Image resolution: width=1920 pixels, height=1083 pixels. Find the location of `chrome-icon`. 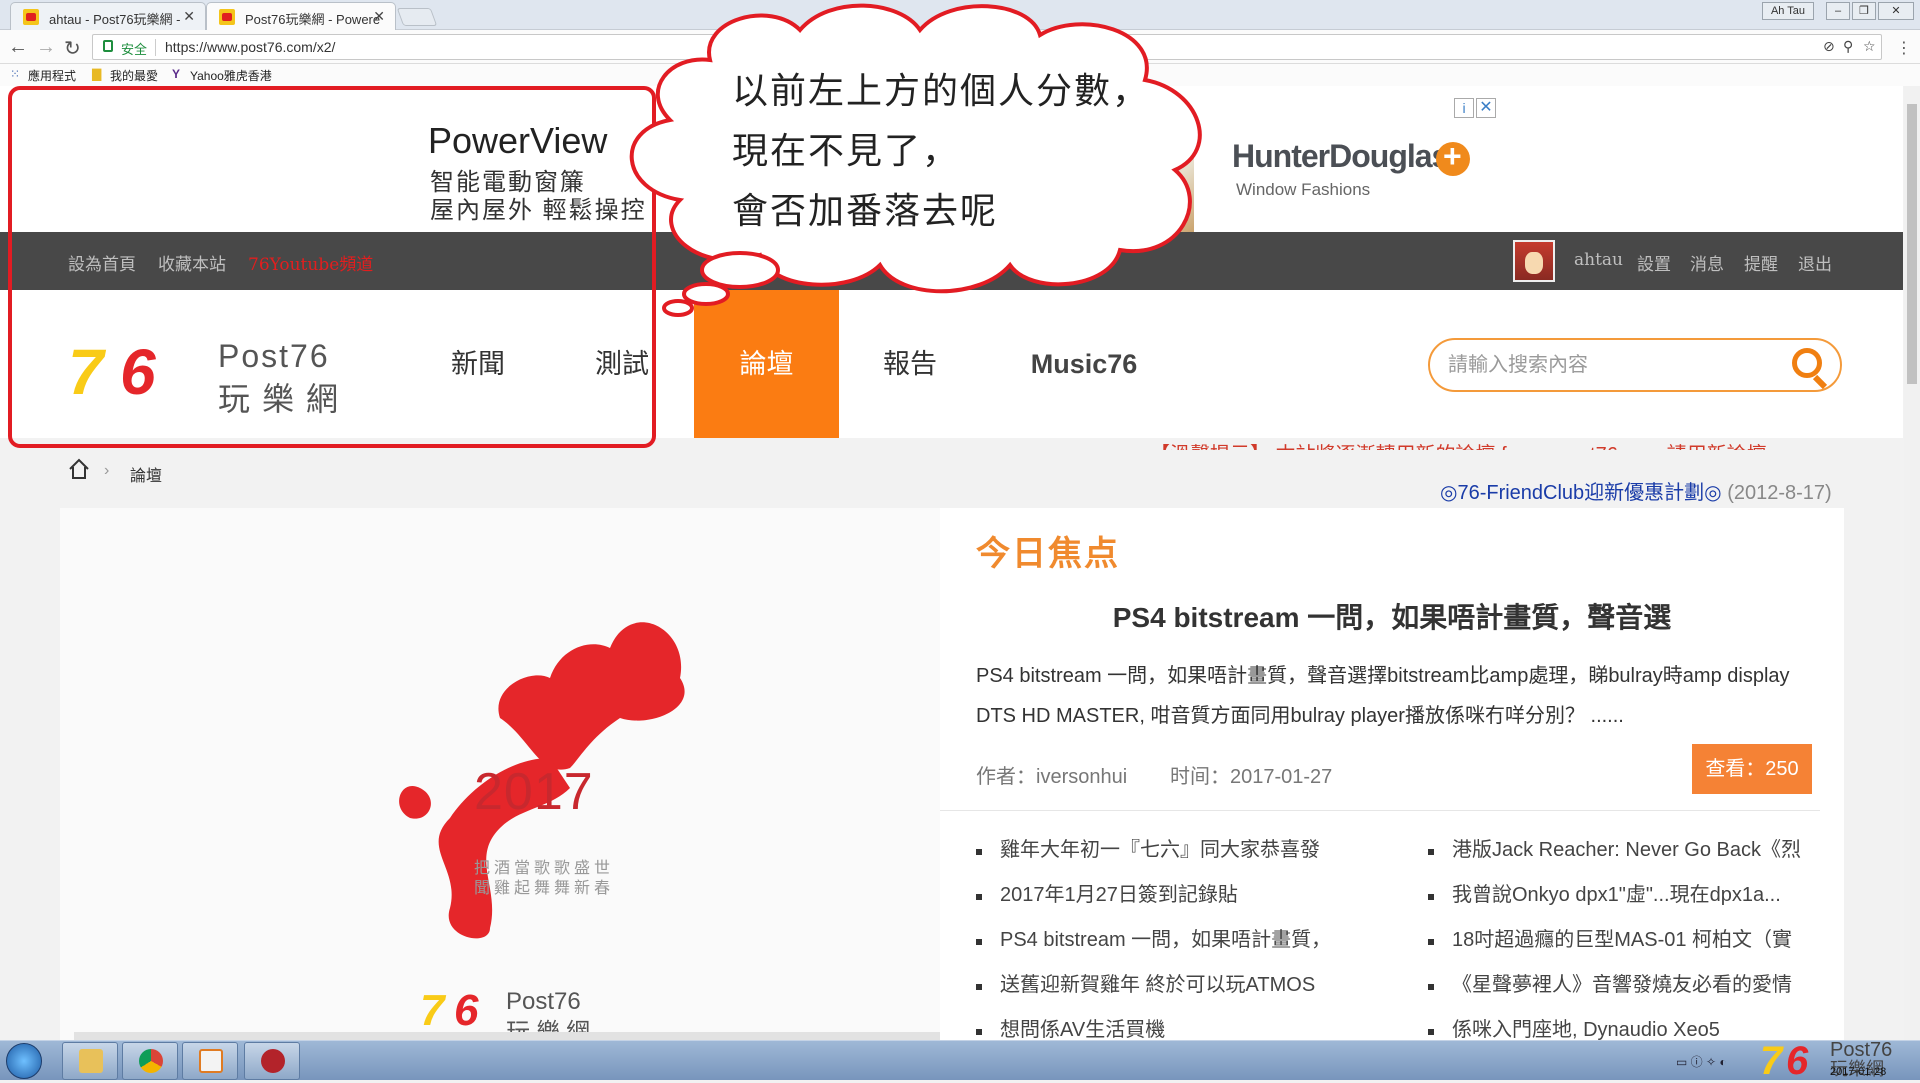

chrome-icon is located at coordinates (151, 1061).